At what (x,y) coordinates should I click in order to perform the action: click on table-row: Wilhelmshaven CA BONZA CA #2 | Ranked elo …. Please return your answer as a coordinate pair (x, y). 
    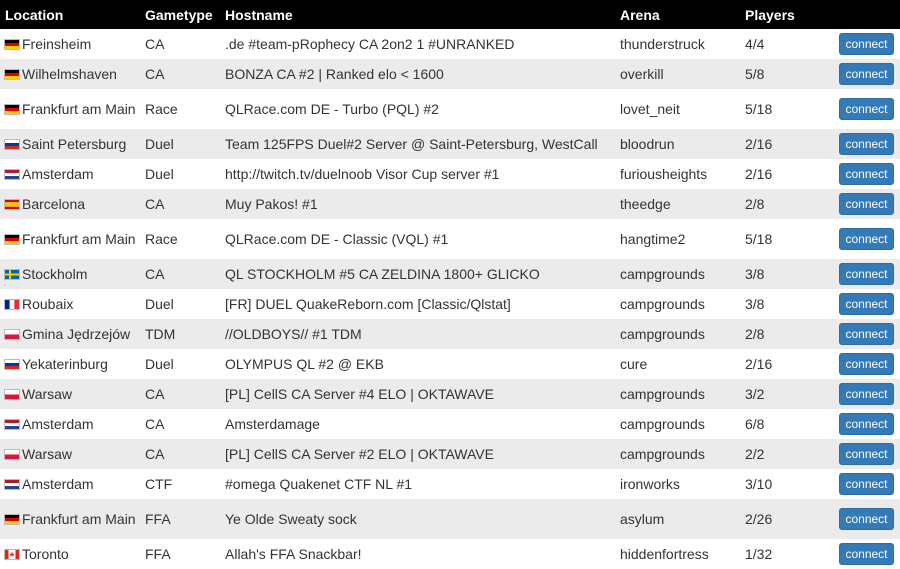
    Looking at the image, I should click on (450, 74).